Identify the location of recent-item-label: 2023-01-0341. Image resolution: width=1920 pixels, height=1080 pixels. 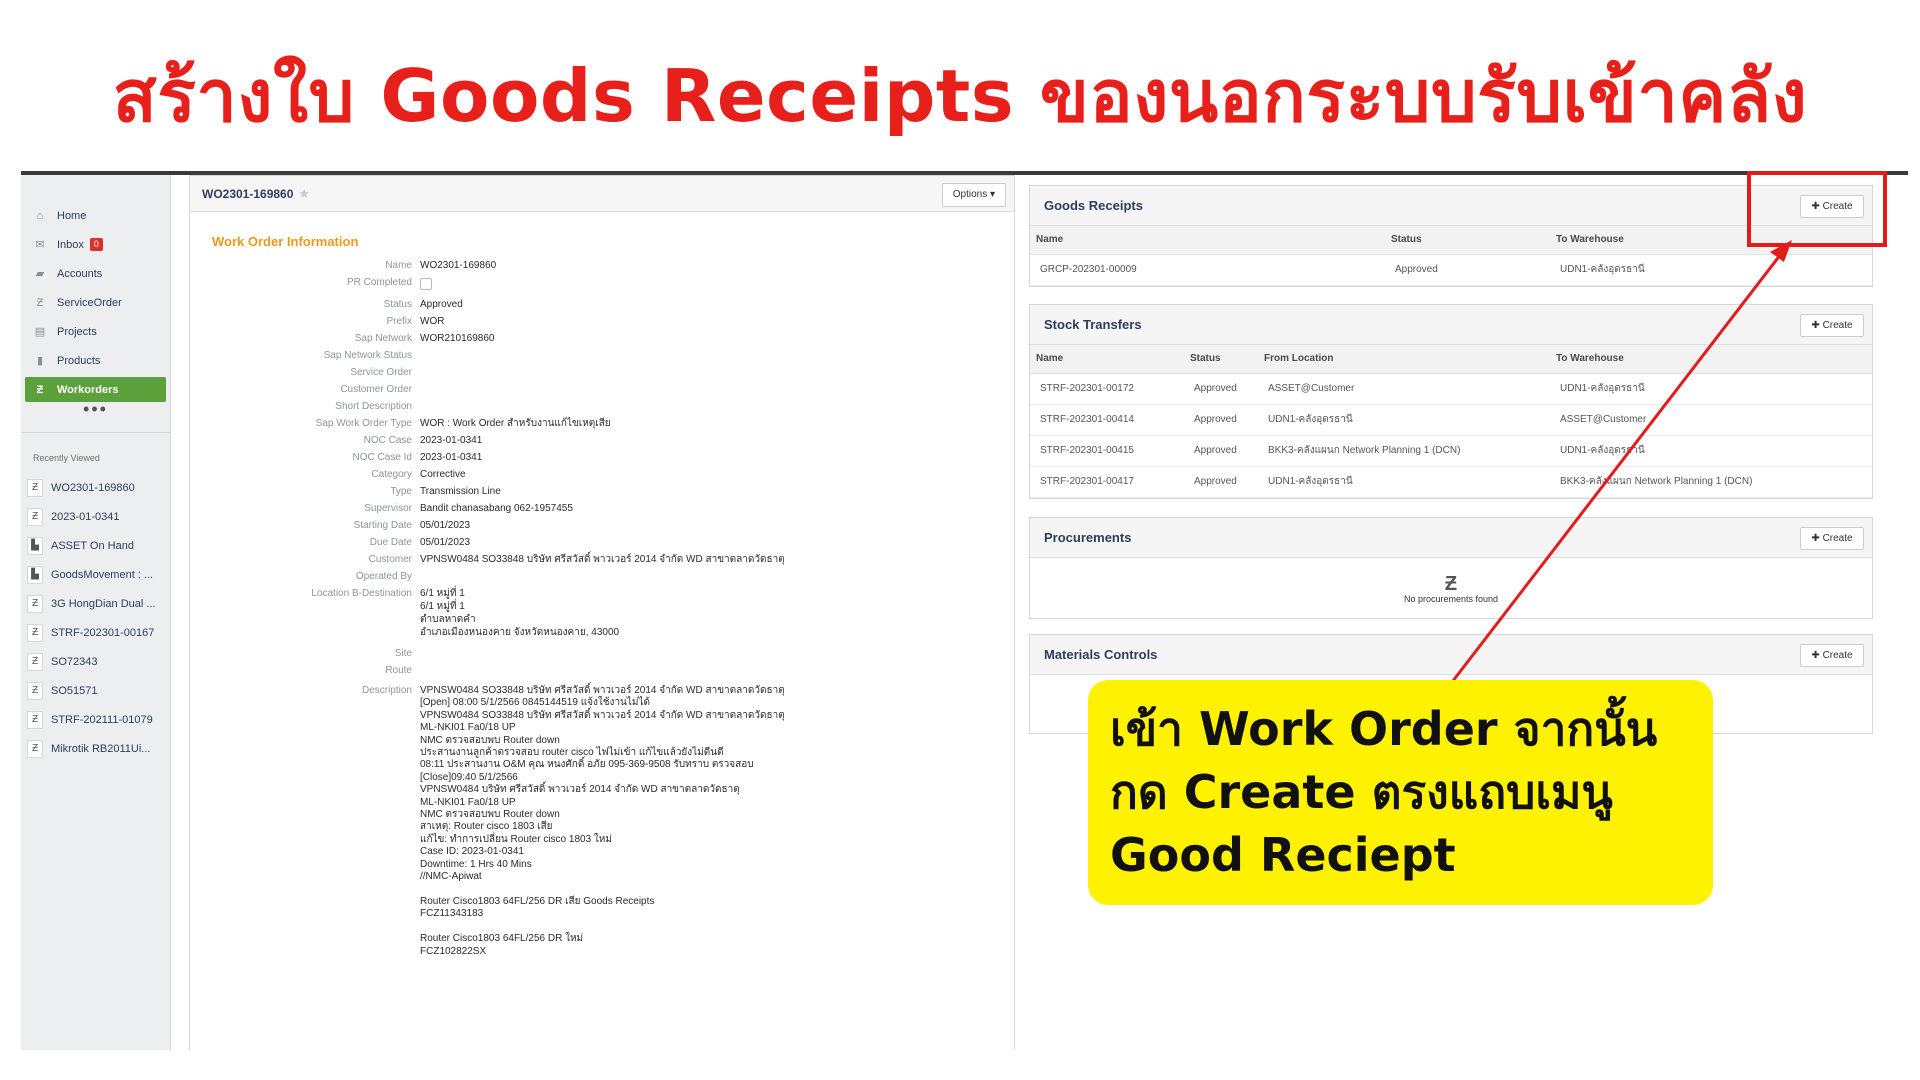
(85, 516).